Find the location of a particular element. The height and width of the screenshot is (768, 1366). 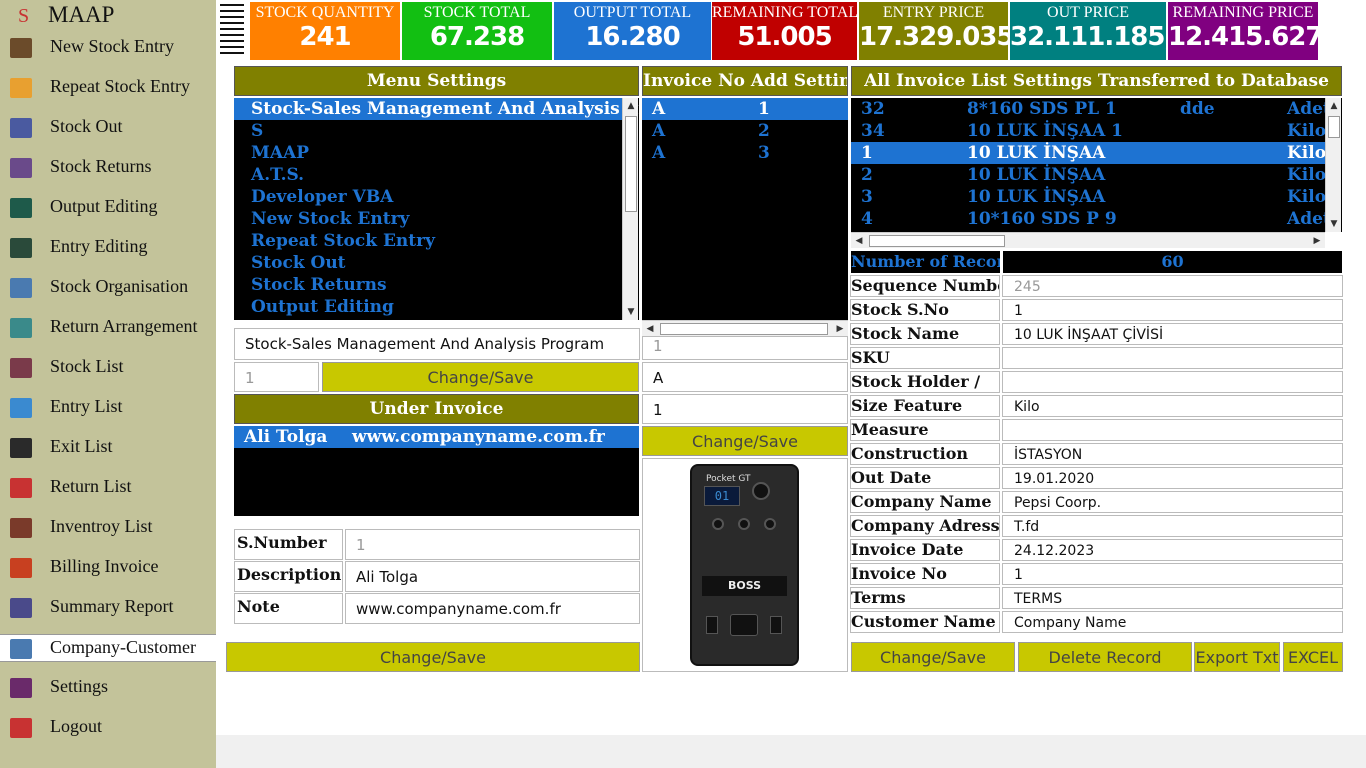

list-item: MAAP is located at coordinates (428, 153).